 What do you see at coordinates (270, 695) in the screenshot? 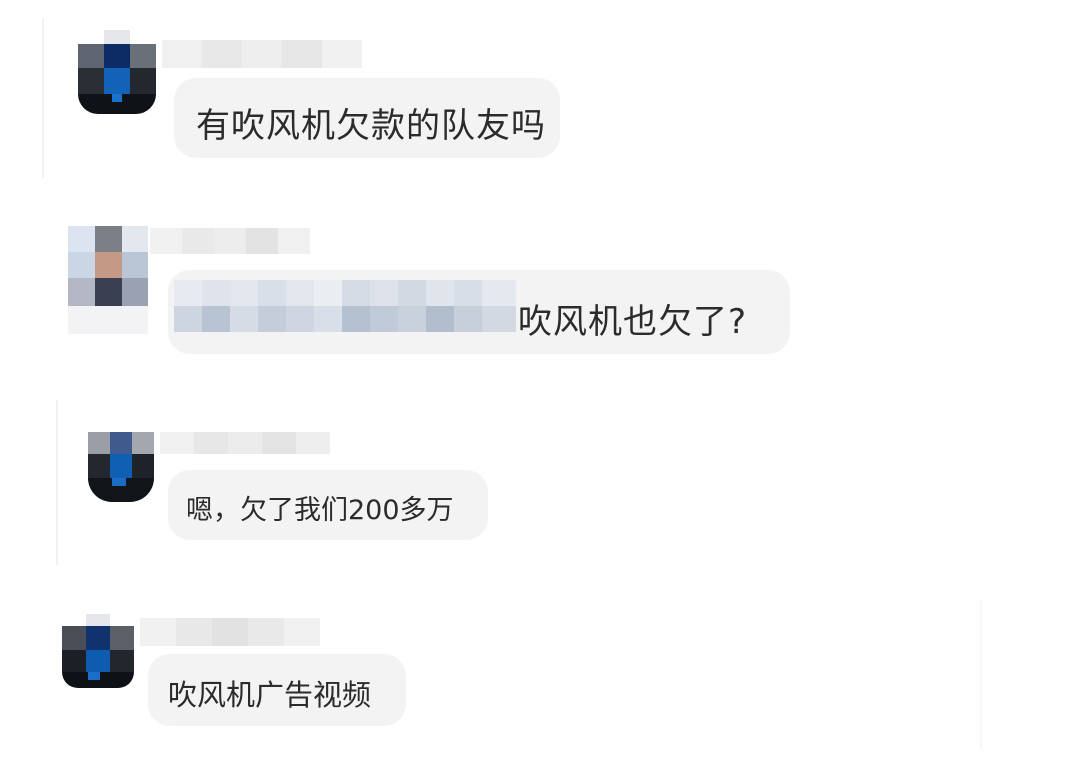
I see `comment-text: 吹风机广告视频` at bounding box center [270, 695].